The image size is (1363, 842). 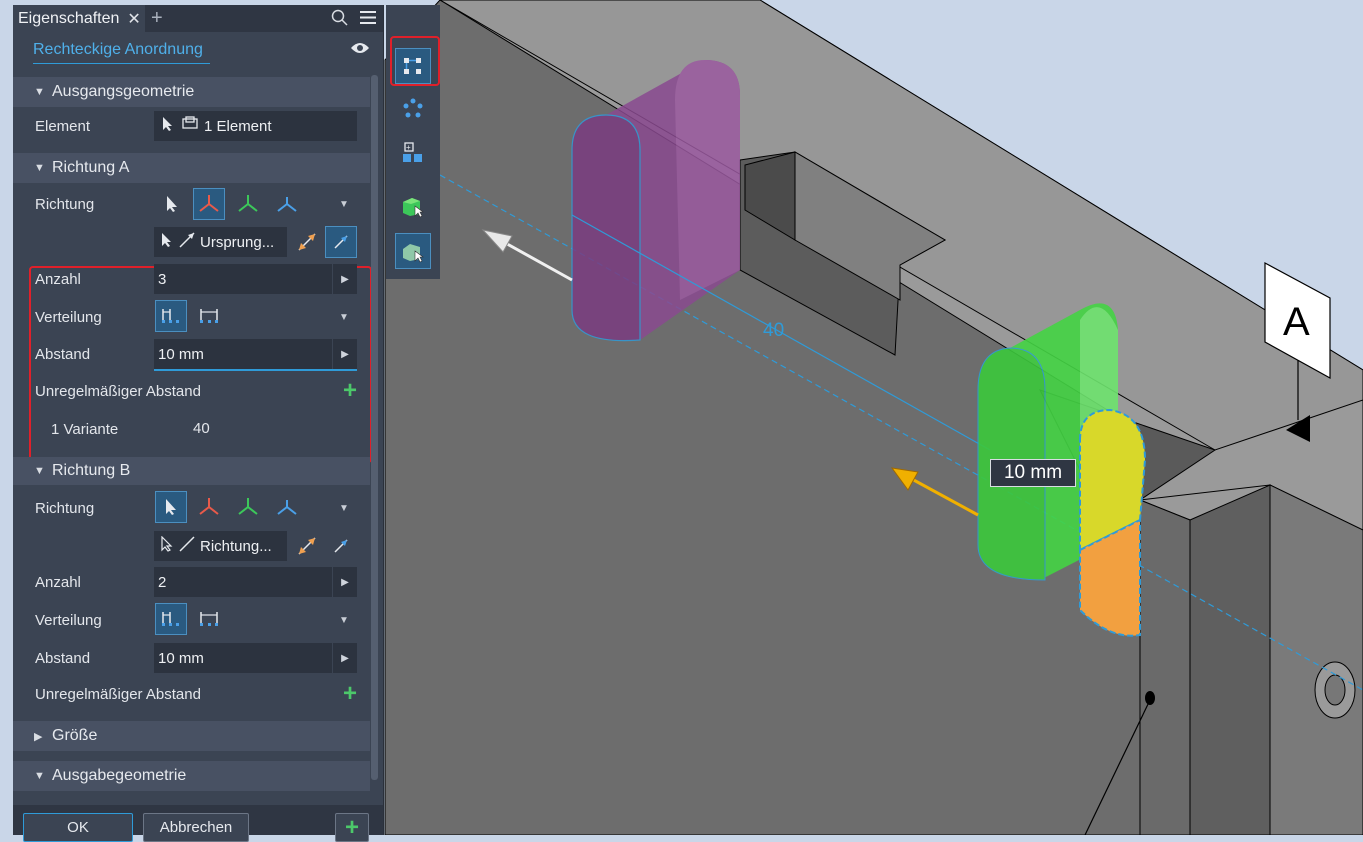 I want to click on eye-icon, so click(x=360, y=50).